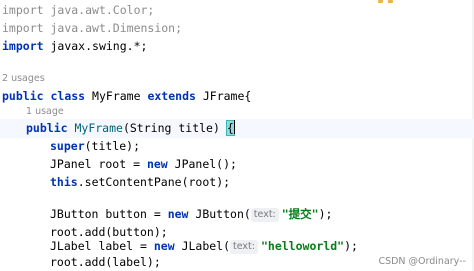 This screenshot has height=271, width=474. I want to click on class-name: MyFrame, so click(116, 96).